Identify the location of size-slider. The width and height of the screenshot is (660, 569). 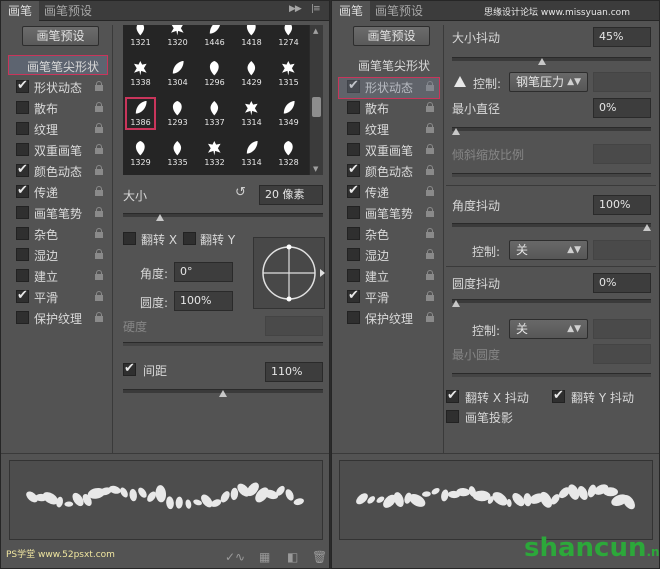
(223, 217).